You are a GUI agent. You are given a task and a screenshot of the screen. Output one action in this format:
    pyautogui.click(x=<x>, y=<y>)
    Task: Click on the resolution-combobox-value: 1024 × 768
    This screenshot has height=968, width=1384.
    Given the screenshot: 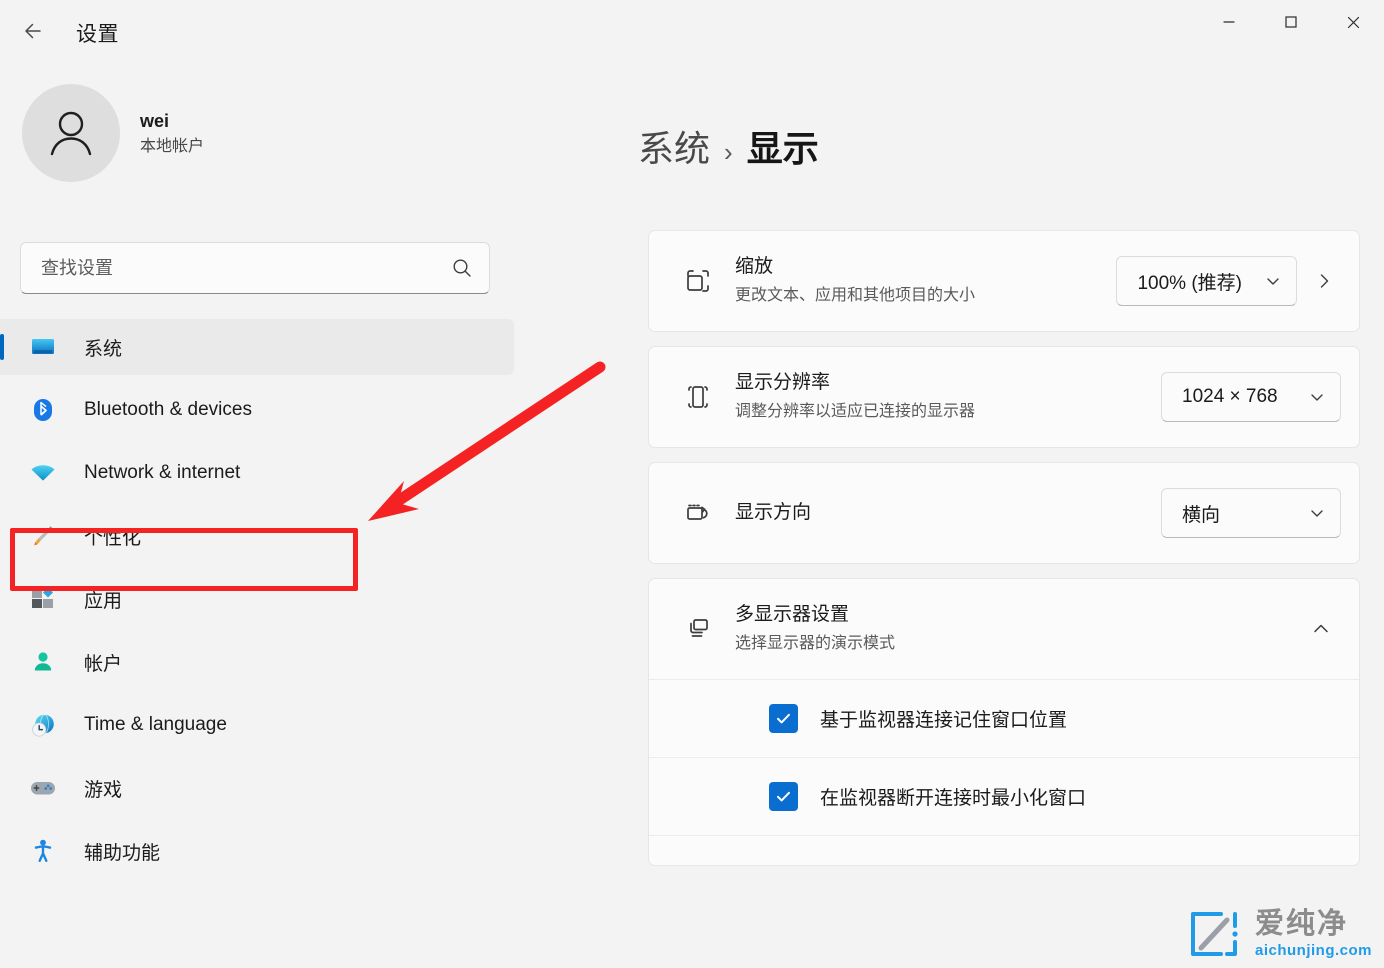 What is the action you would take?
    pyautogui.click(x=1230, y=396)
    